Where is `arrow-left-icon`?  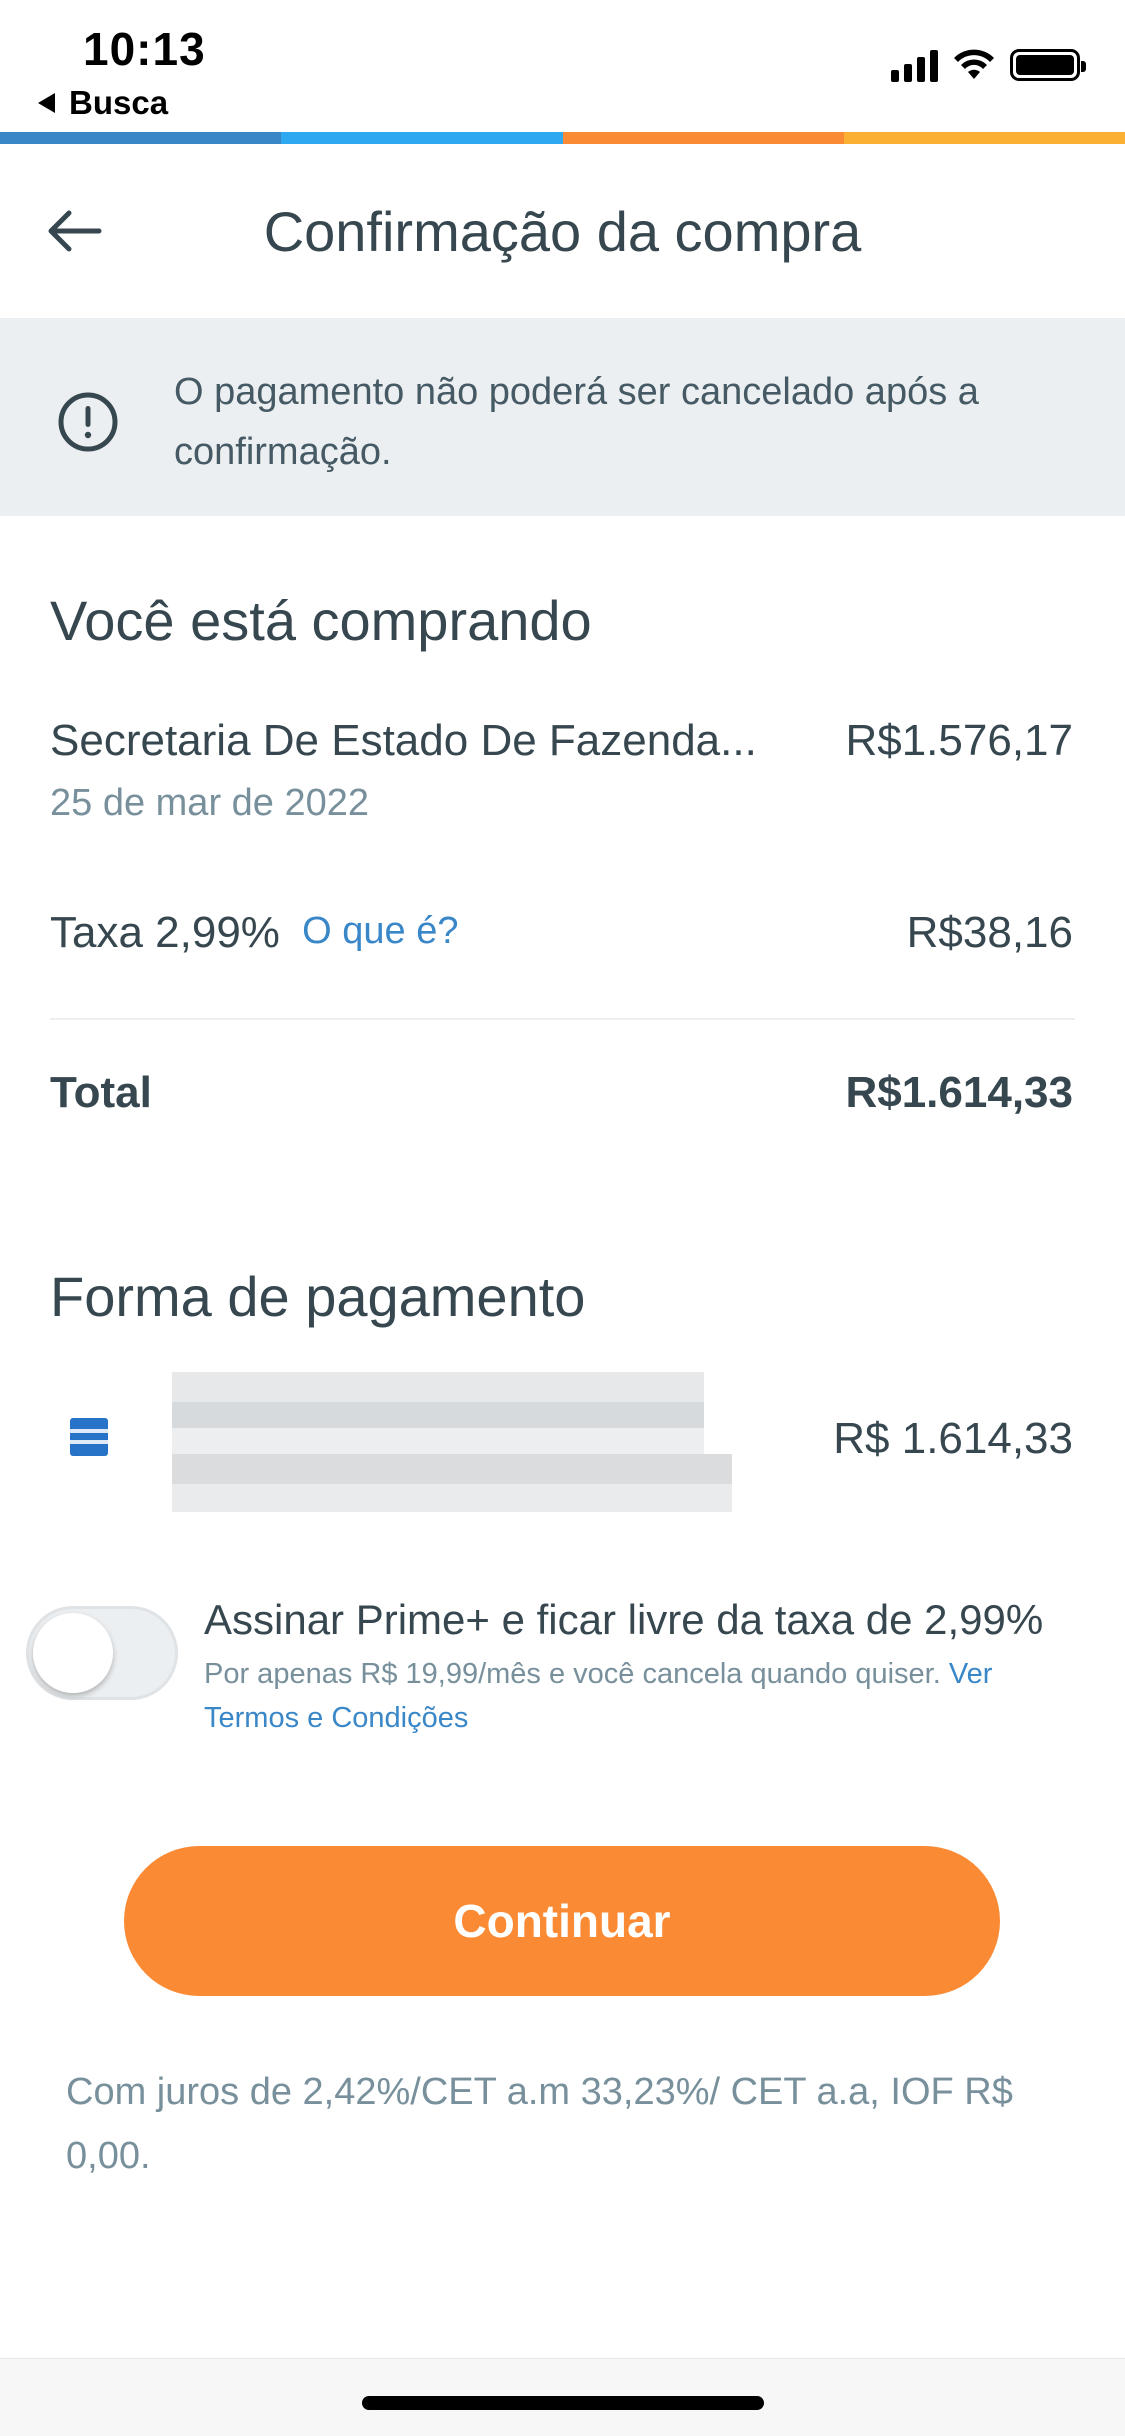
arrow-left-icon is located at coordinates (75, 231).